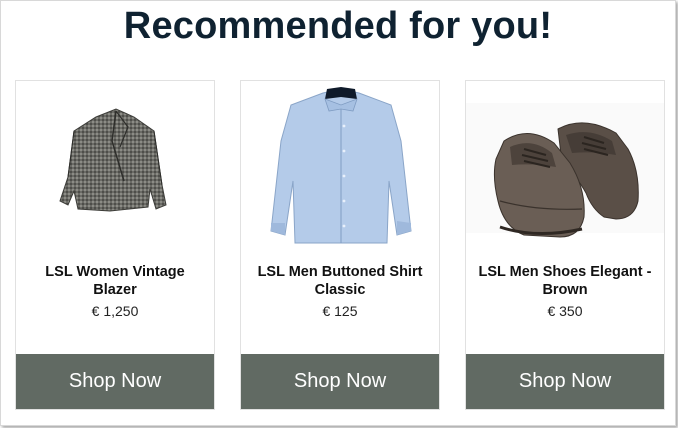 This screenshot has height=428, width=678. I want to click on shirt-image, so click(340, 166).